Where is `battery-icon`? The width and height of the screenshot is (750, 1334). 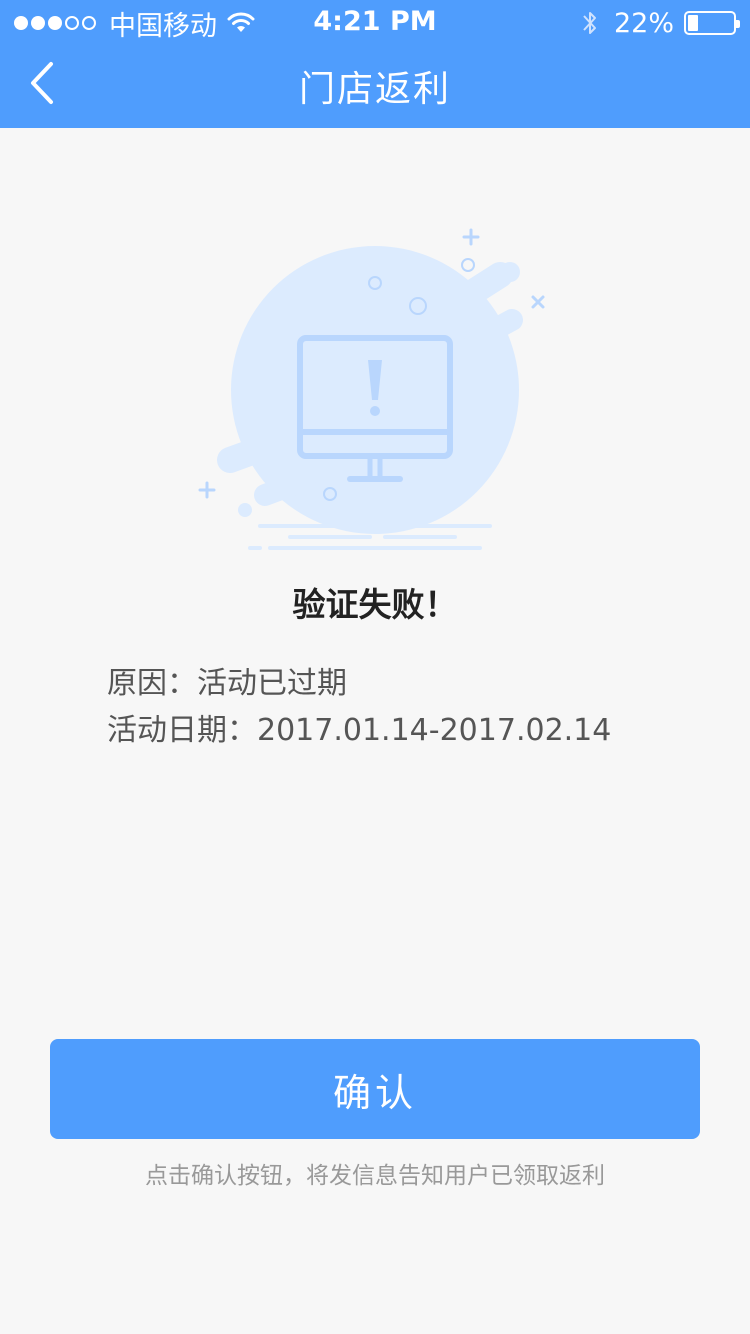 battery-icon is located at coordinates (712, 23).